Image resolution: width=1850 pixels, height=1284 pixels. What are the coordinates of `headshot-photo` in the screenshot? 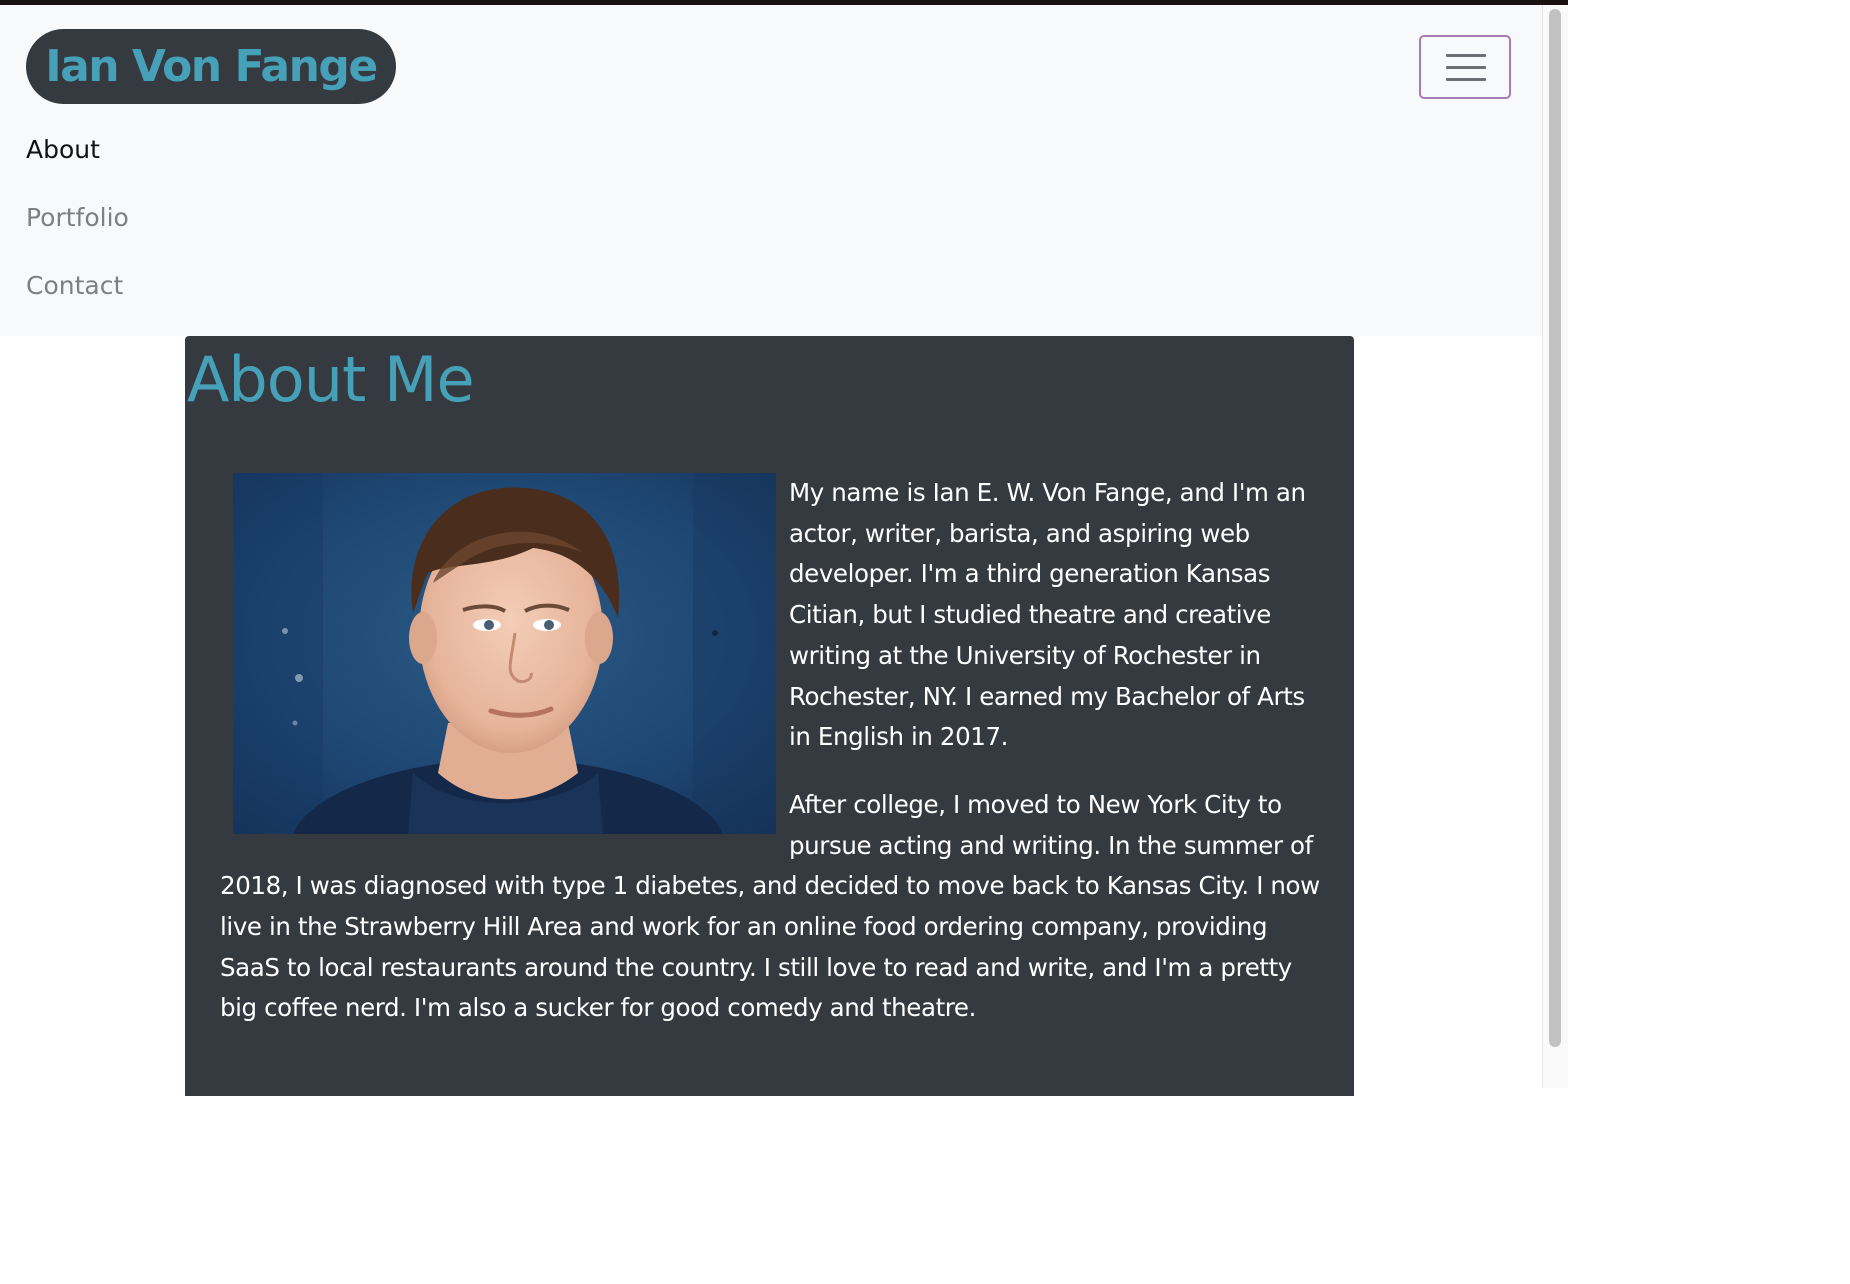 It's located at (504, 653).